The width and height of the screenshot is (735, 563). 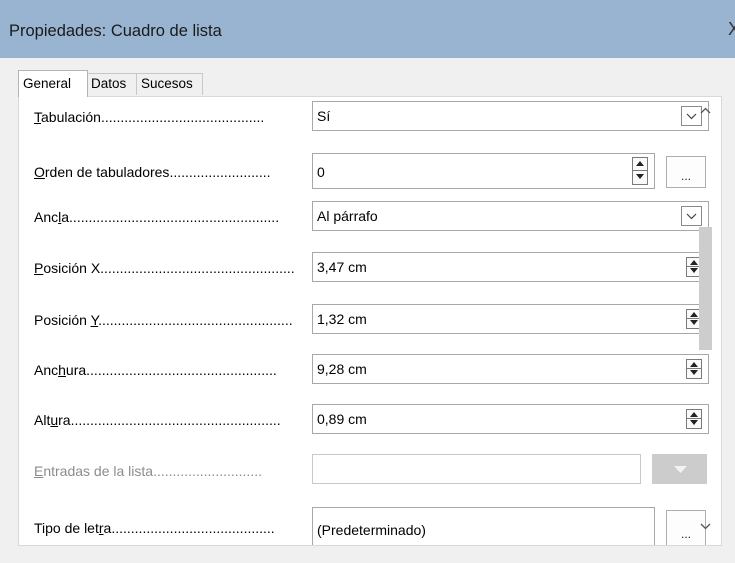 What do you see at coordinates (705, 526) in the screenshot?
I see `scroll-down-arrow-icon` at bounding box center [705, 526].